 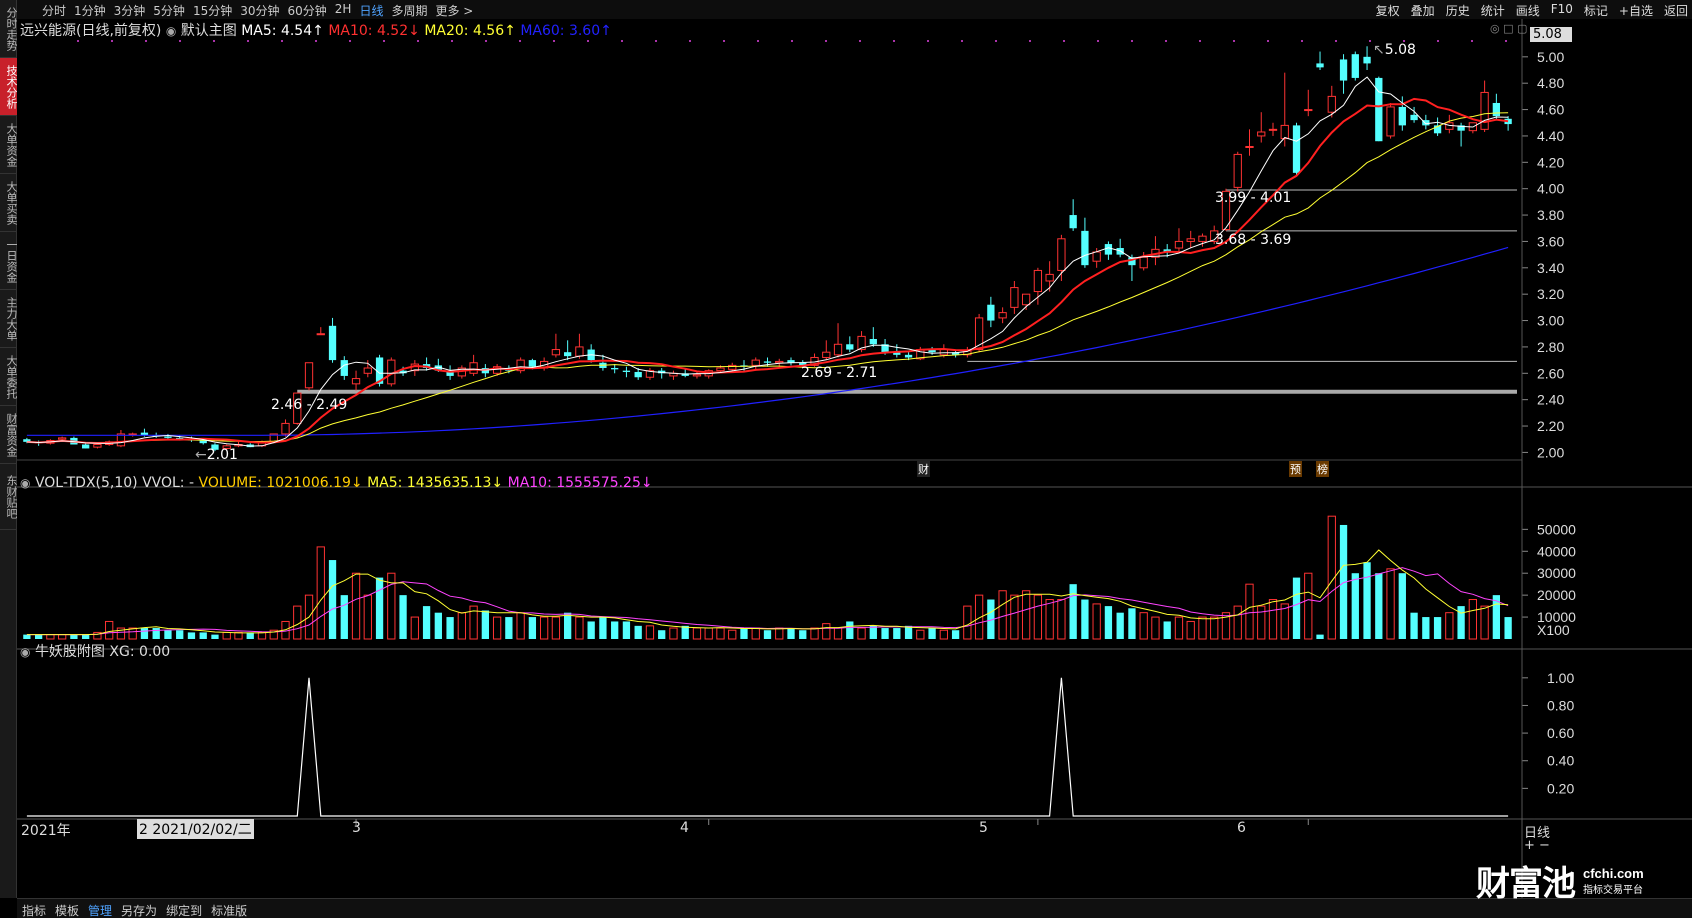 What do you see at coordinates (54, 10) in the screenshot?
I see `period-tab-0: 分时` at bounding box center [54, 10].